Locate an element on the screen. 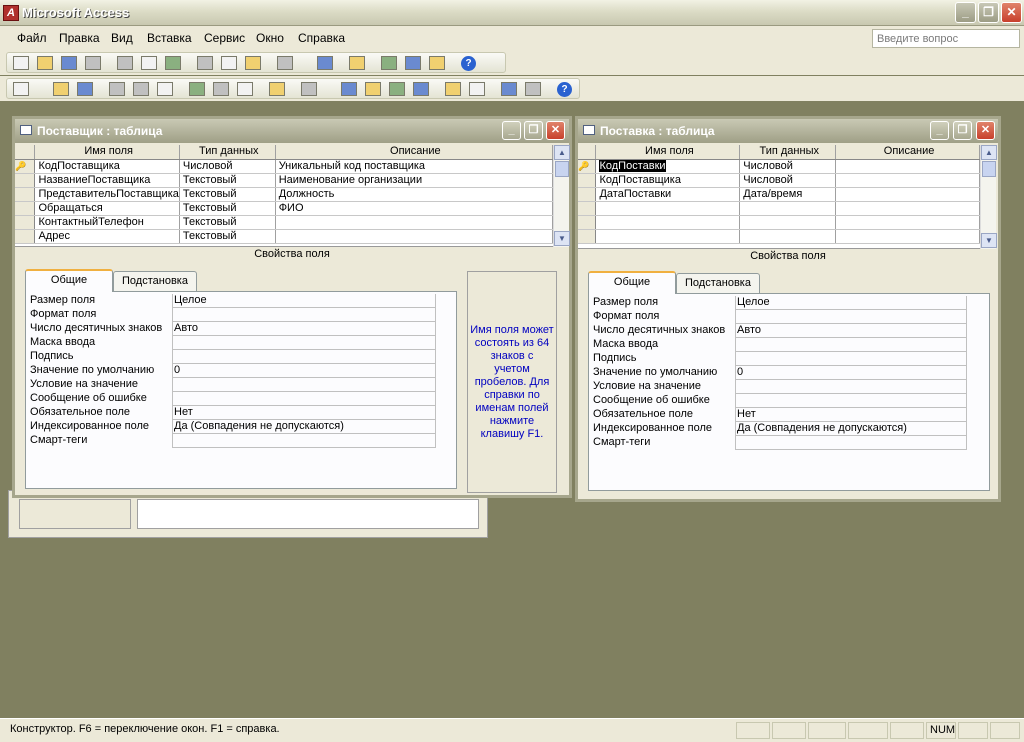 The width and height of the screenshot is (1024, 742). database-window-icon is located at coordinates (509, 89).